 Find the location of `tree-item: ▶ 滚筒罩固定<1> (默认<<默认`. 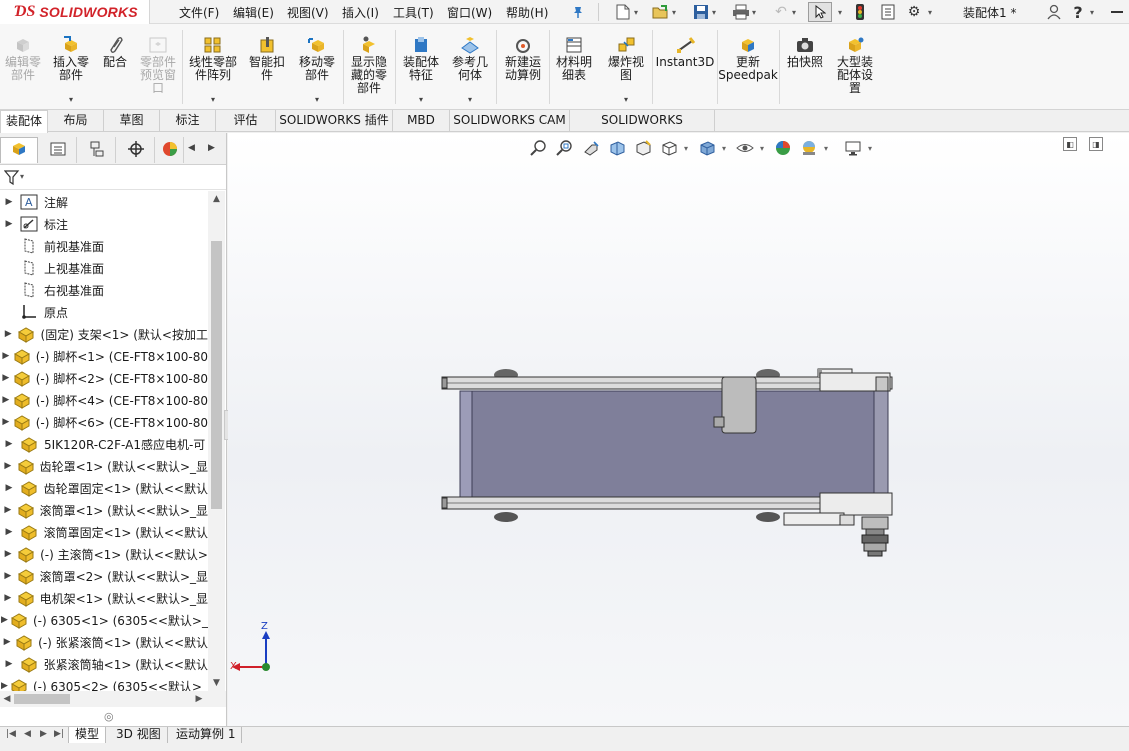

tree-item: ▶ 滚筒罩固定<1> (默认<<默认 is located at coordinates (104, 532).